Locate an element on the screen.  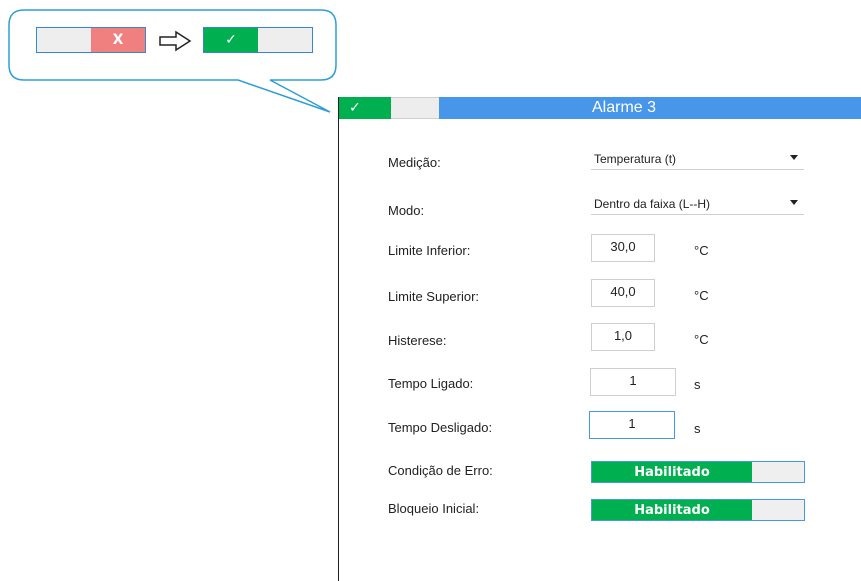
right-arrow-icon is located at coordinates (175, 41).